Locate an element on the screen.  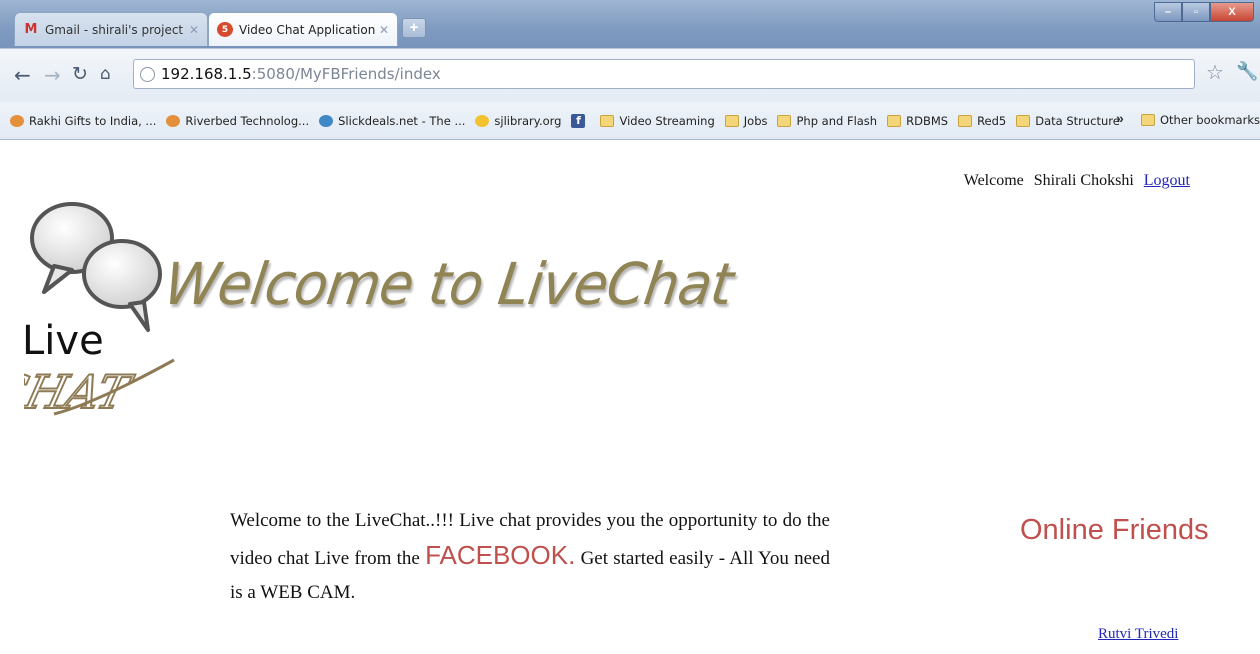
reload-icon: ↻ is located at coordinates (80, 74).